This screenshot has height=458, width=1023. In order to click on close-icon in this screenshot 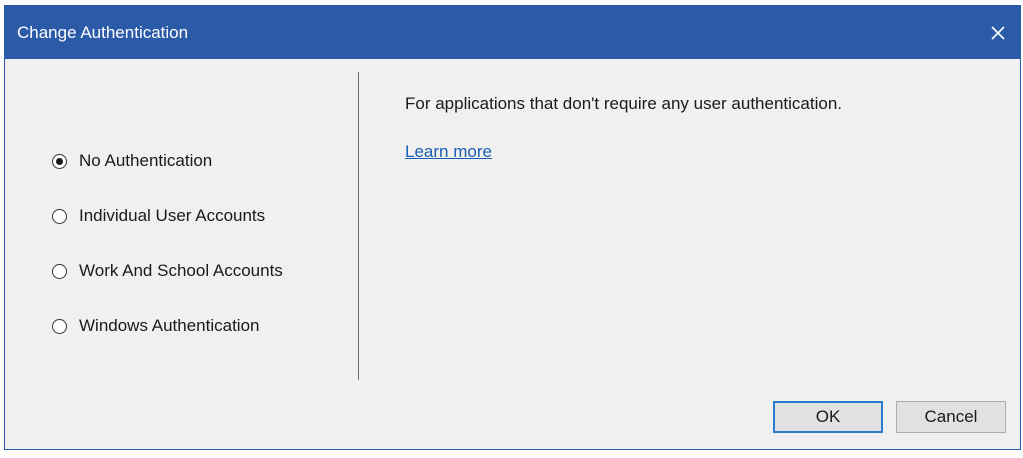, I will do `click(998, 32)`.